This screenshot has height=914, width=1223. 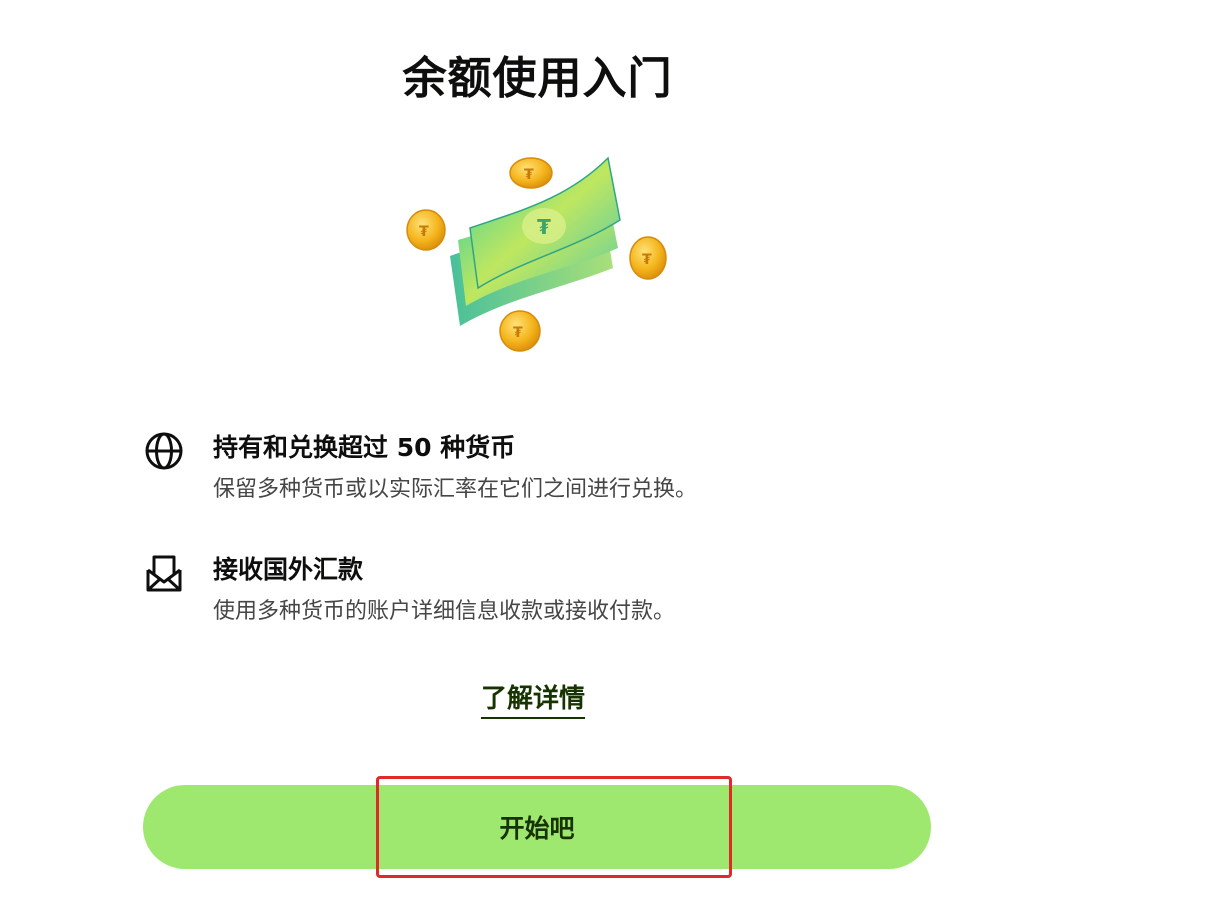 What do you see at coordinates (364, 447) in the screenshot?
I see `feature-title: 持有和兑换超过 50 种货币` at bounding box center [364, 447].